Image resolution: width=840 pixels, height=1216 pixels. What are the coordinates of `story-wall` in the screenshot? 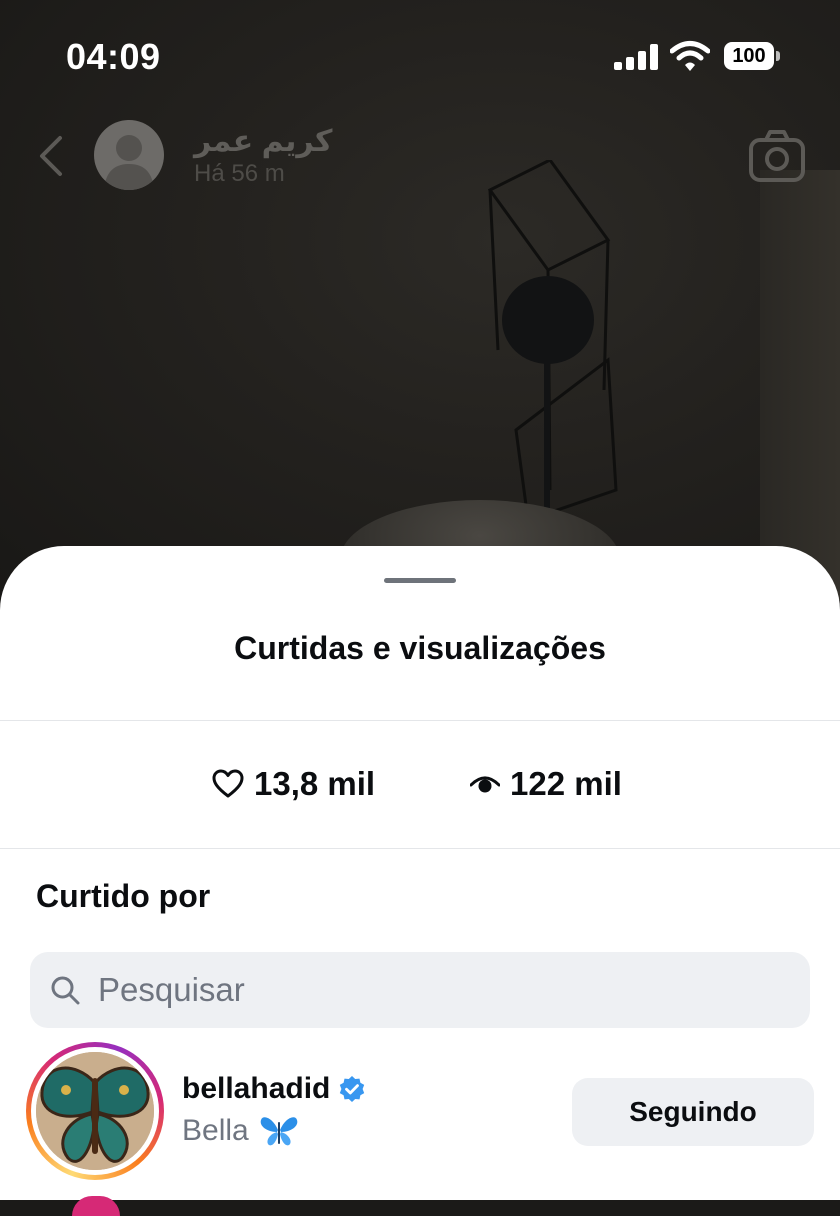 It's located at (800, 385).